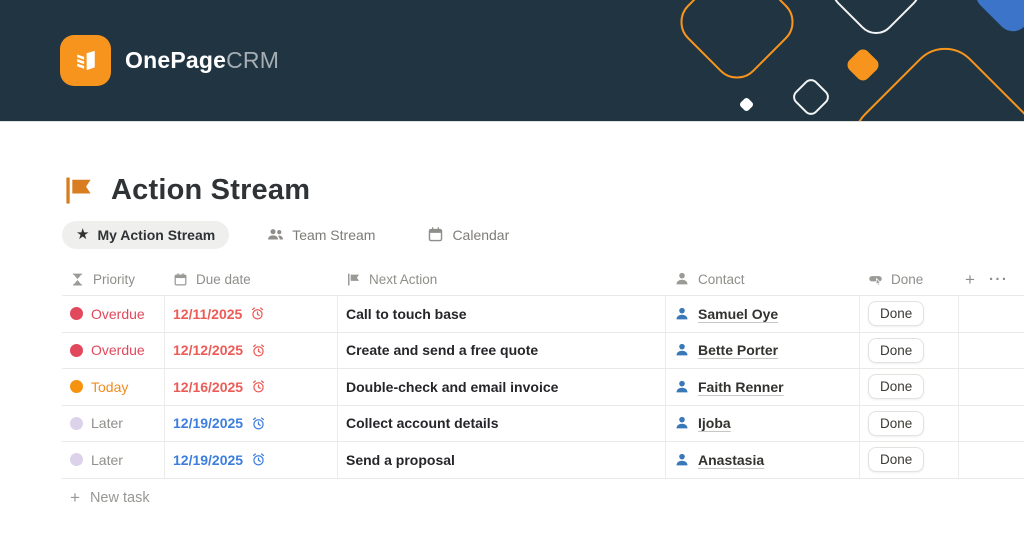 The width and height of the screenshot is (1024, 545). What do you see at coordinates (223, 279) in the screenshot?
I see `column-label: Due date` at bounding box center [223, 279].